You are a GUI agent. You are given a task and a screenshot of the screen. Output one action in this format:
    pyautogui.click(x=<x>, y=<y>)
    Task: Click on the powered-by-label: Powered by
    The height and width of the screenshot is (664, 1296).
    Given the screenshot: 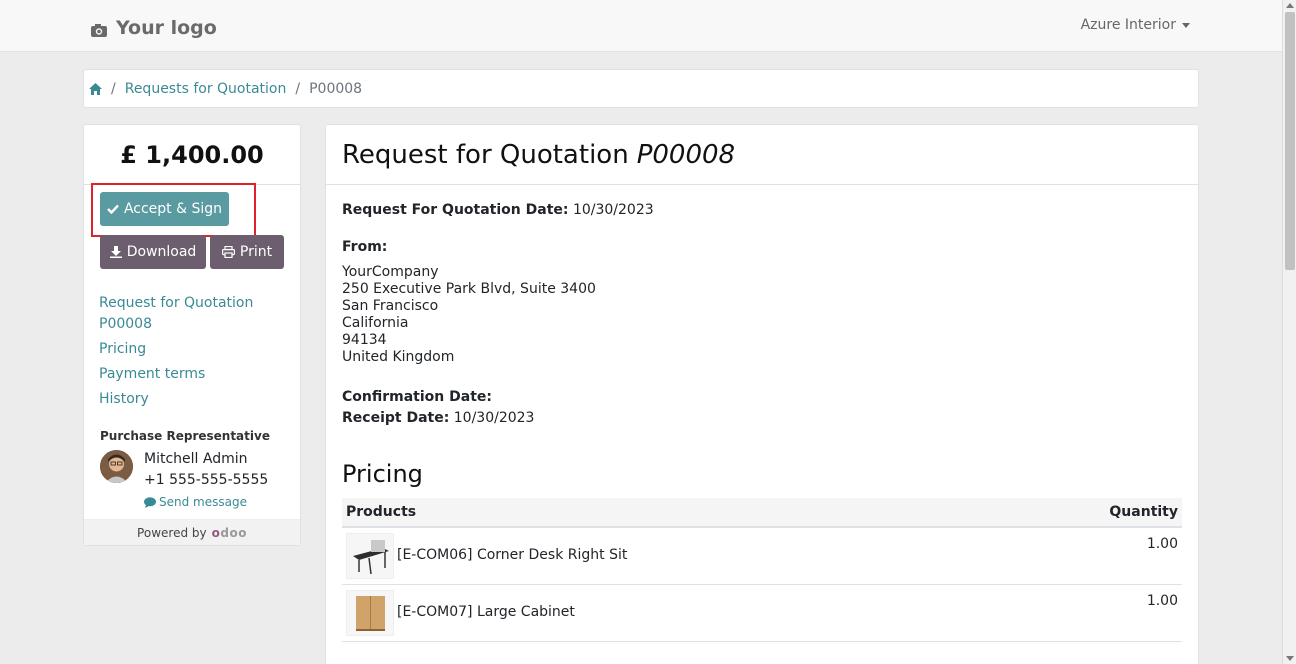 What is the action you would take?
    pyautogui.click(x=172, y=532)
    